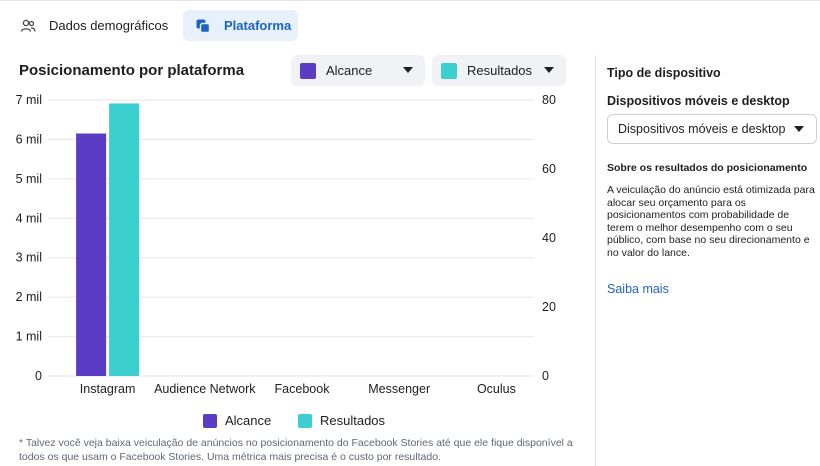  I want to click on tab-demographics-label: Dados demográficos, so click(109, 25).